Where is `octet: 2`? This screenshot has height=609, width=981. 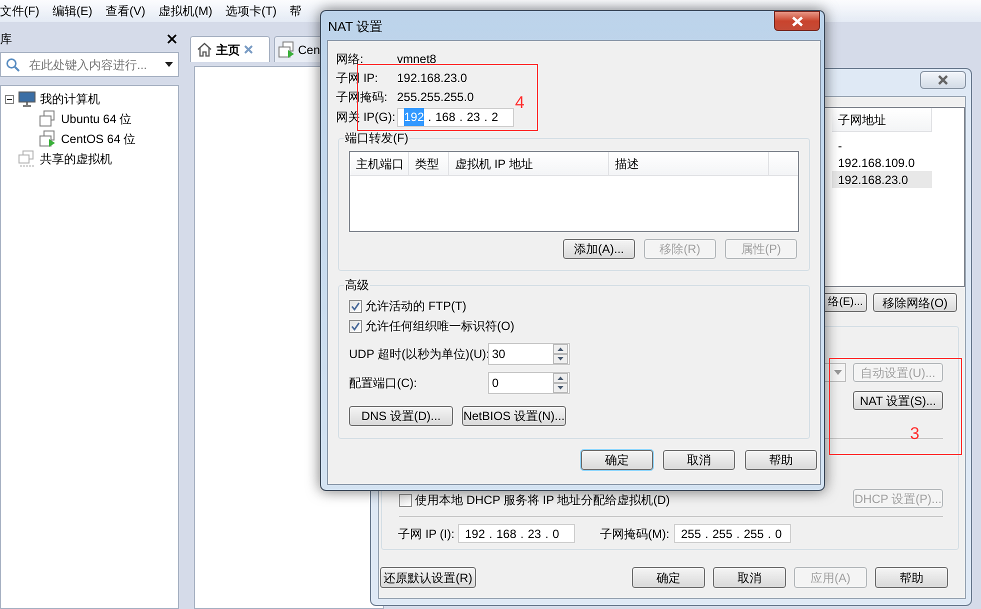 octet: 2 is located at coordinates (494, 117).